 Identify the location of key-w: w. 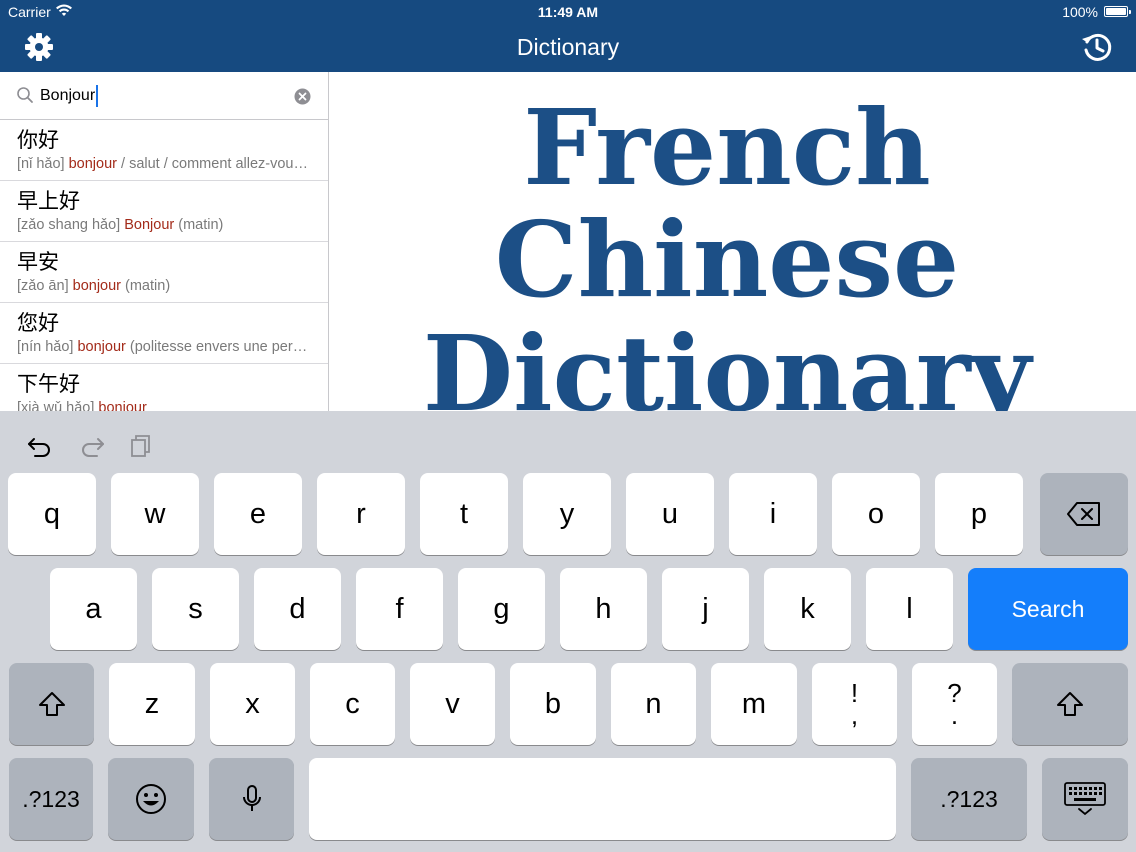
(155, 514).